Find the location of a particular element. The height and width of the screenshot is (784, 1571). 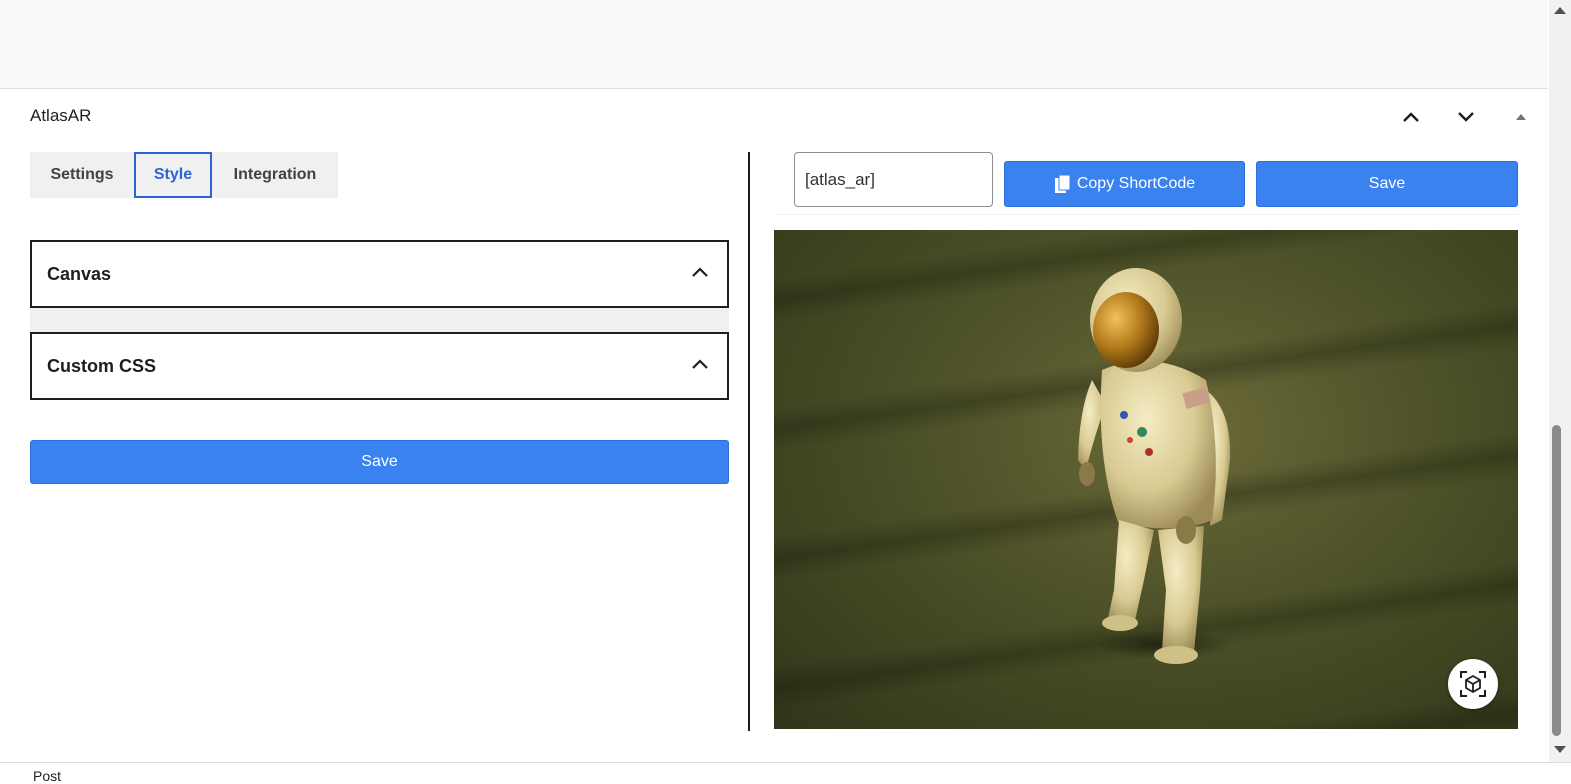

scroll-down-icon is located at coordinates (1560, 749).